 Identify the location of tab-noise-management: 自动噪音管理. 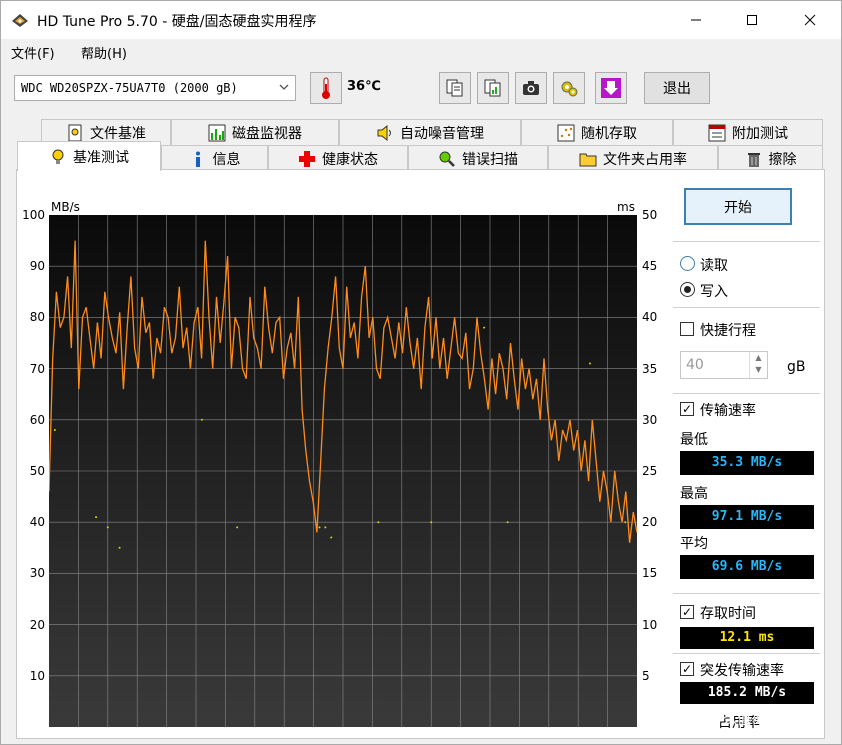
(430, 132).